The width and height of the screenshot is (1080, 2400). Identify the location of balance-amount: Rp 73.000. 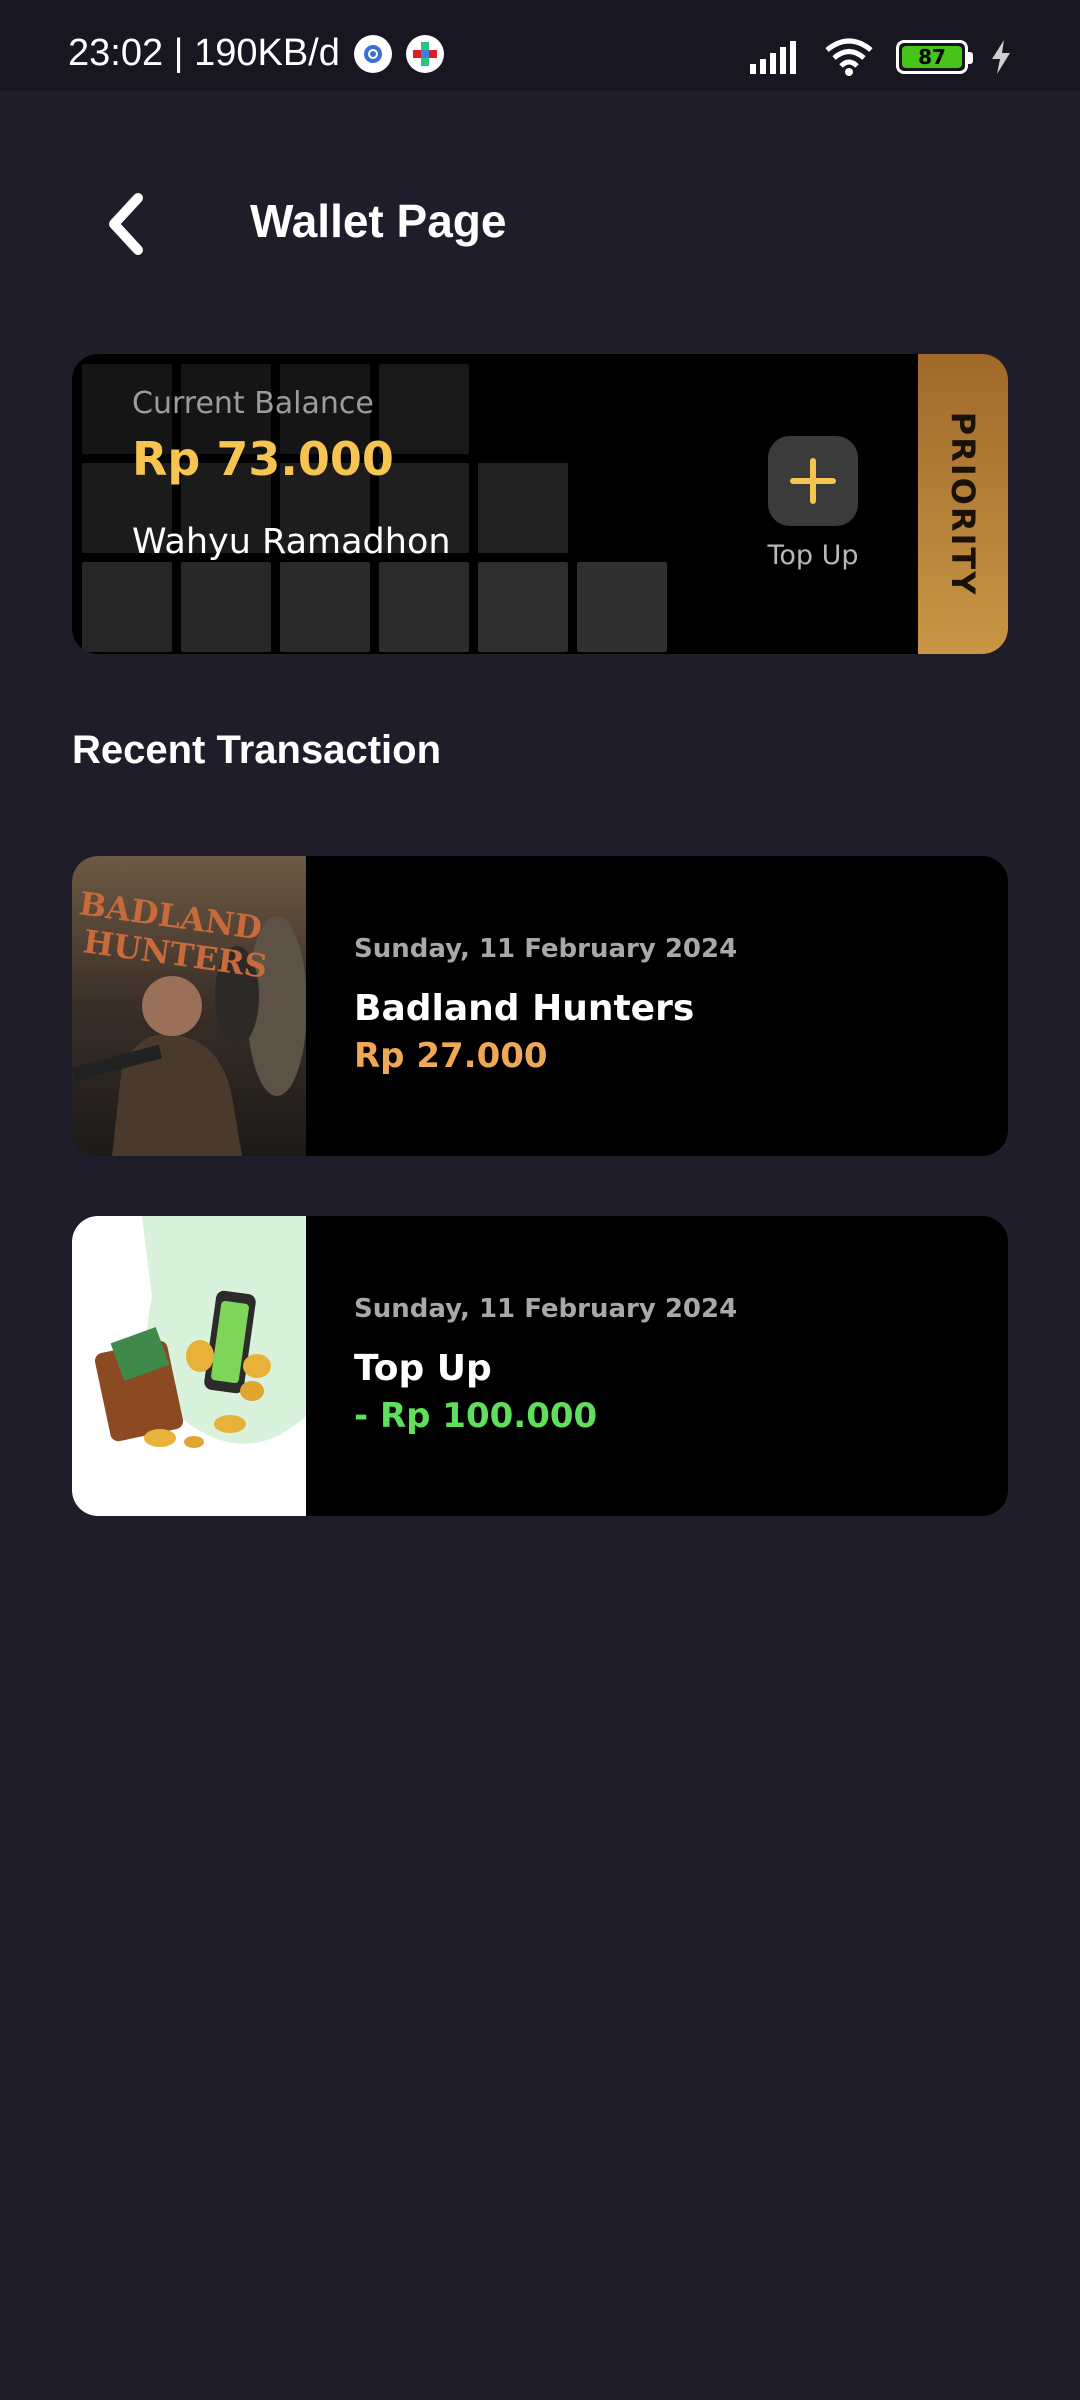
(263, 459).